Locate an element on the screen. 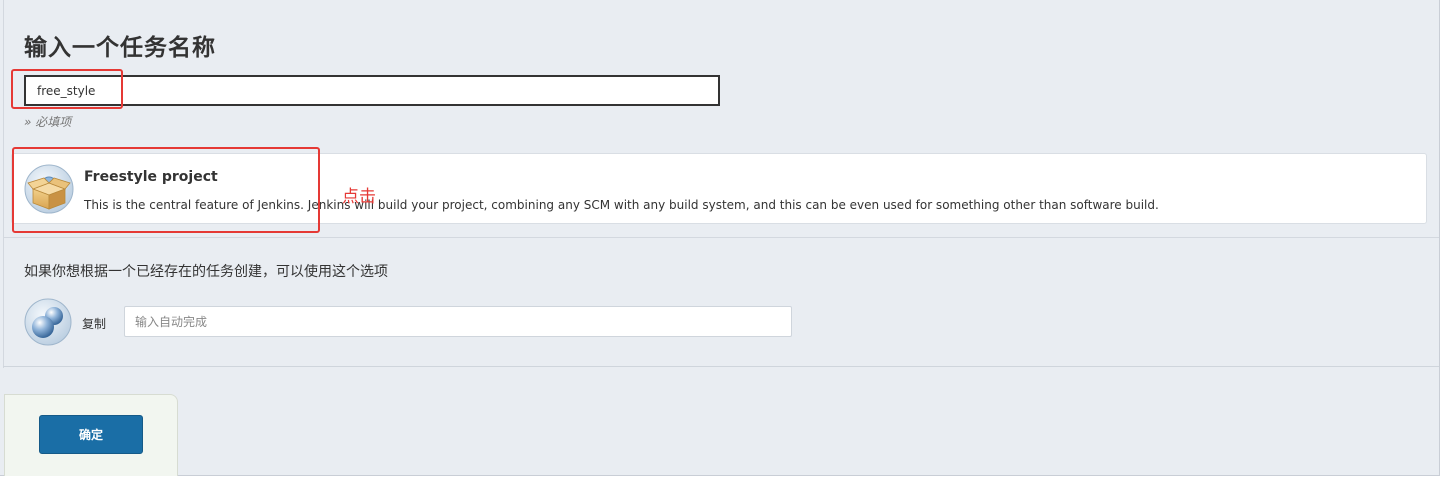  package-box-icon is located at coordinates (49, 189).